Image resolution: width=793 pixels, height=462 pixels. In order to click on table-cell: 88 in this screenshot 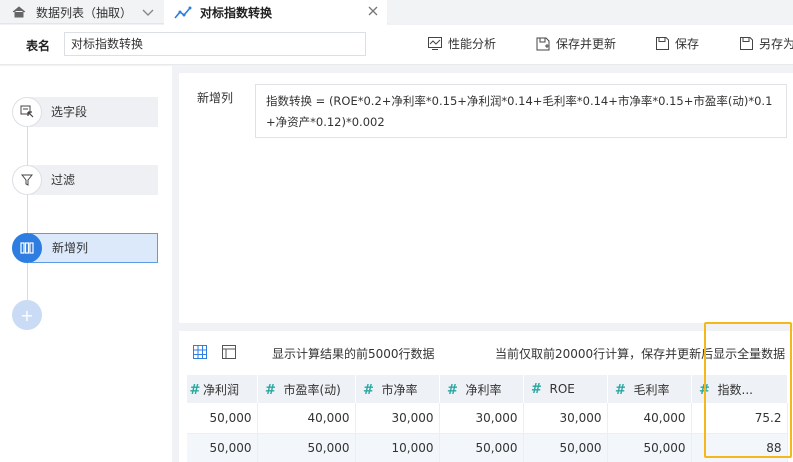, I will do `click(739, 447)`.